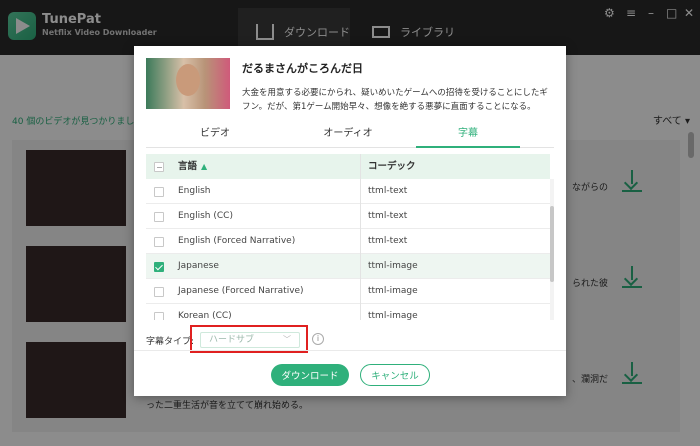  What do you see at coordinates (348, 312) in the screenshot?
I see `table-row: Korean (CC) ttml-image` at bounding box center [348, 312].